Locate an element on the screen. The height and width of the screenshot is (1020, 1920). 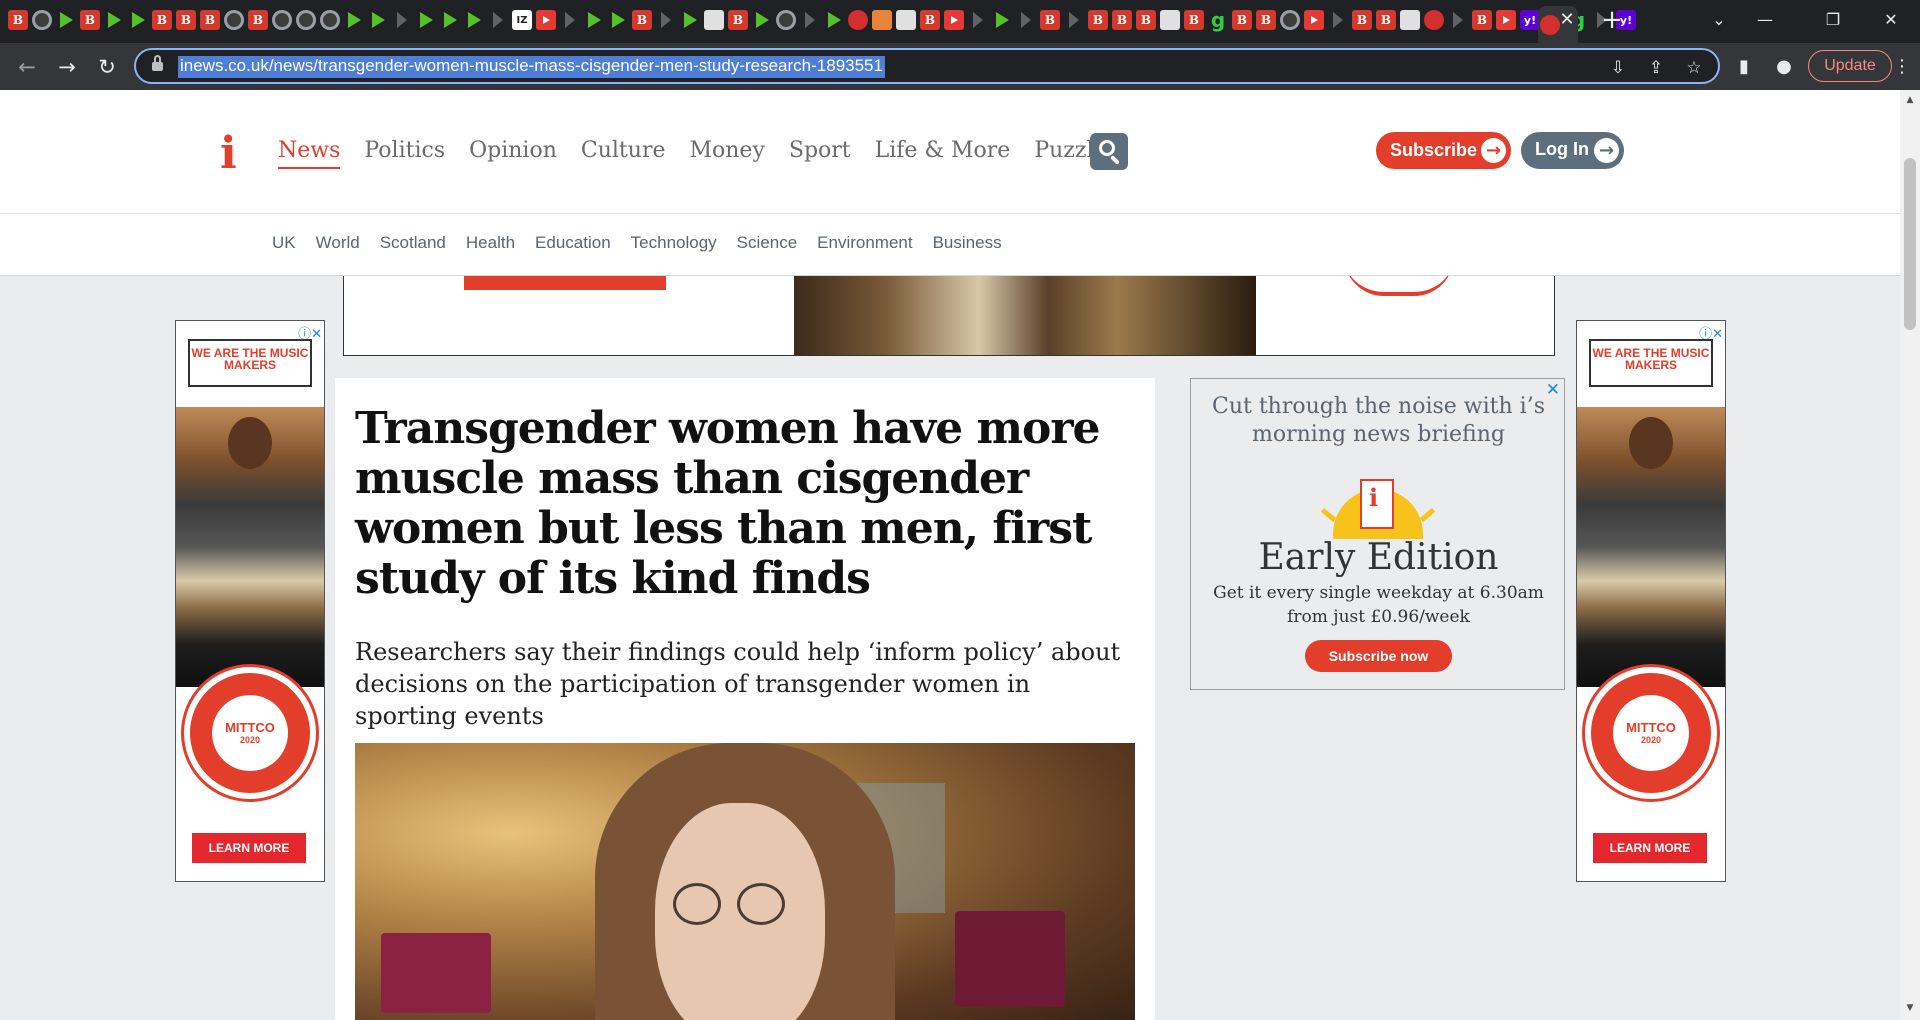
subscribe-now-button: Subscribe now is located at coordinates (1378, 656).